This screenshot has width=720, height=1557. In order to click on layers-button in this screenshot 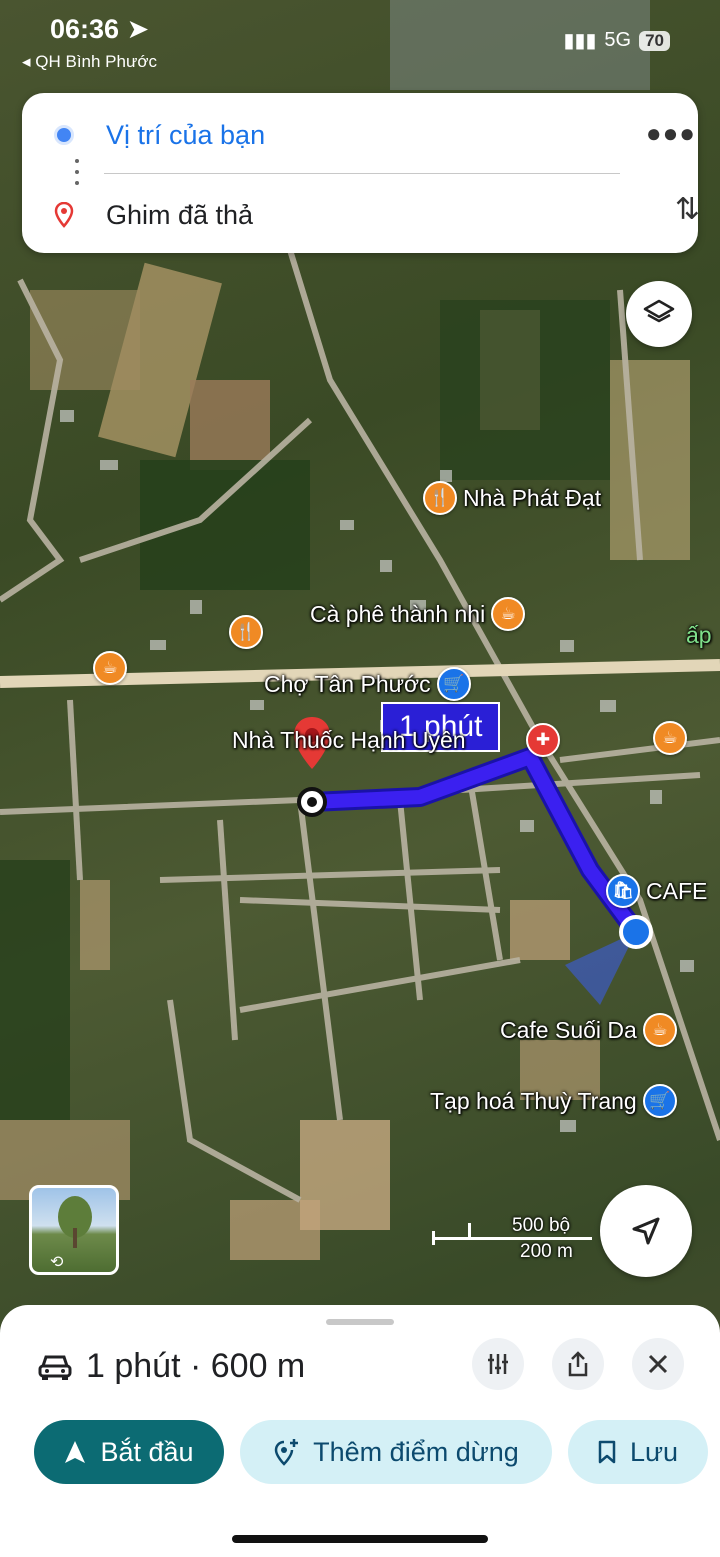, I will do `click(659, 314)`.